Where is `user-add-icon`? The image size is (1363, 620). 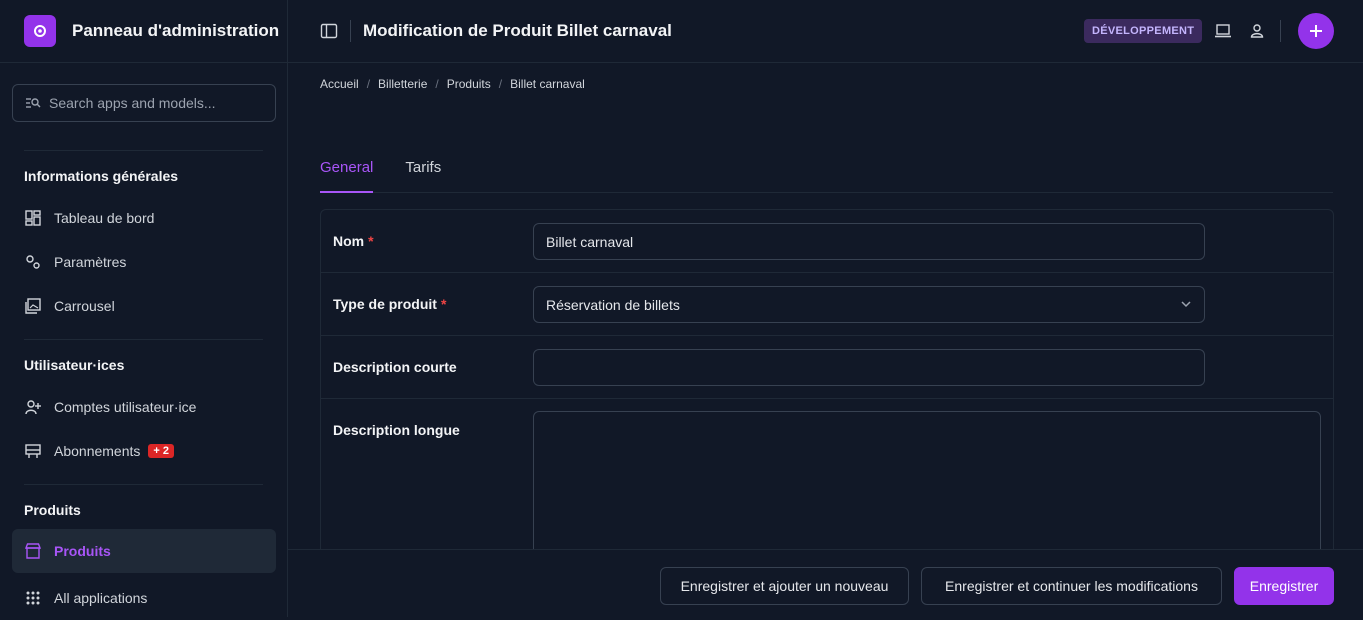 user-add-icon is located at coordinates (33, 407).